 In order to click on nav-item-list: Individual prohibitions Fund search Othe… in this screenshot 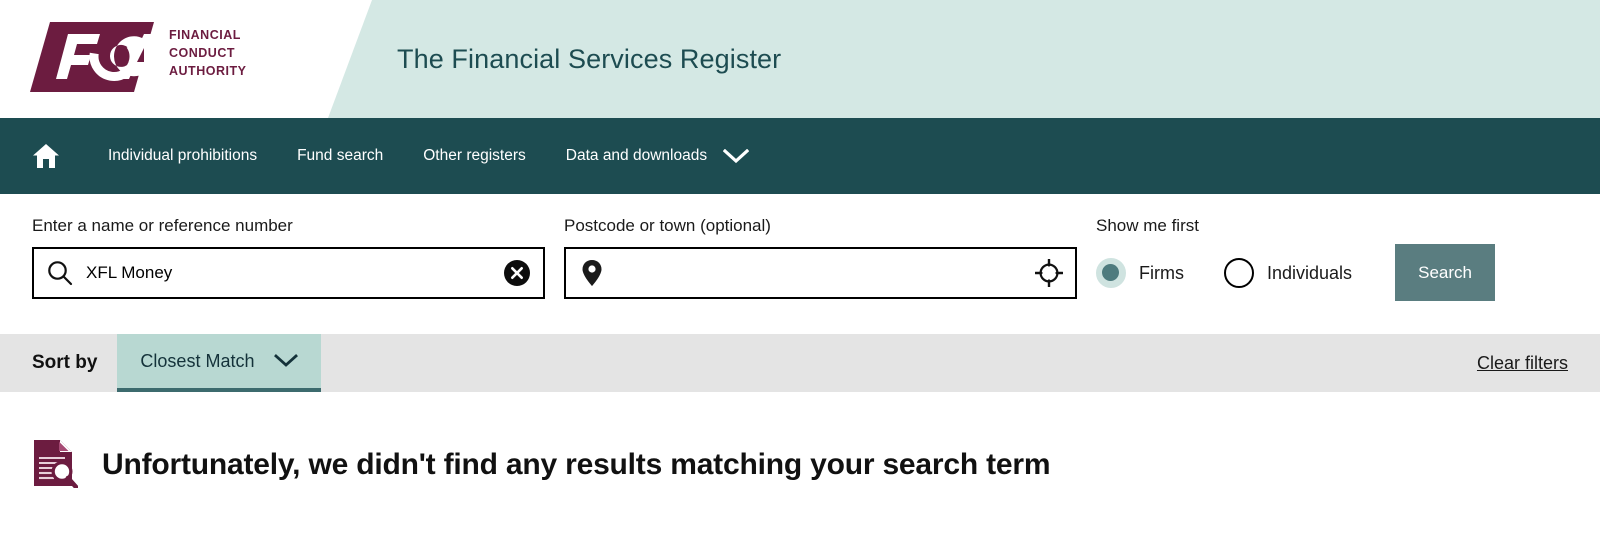, I will do `click(429, 156)`.